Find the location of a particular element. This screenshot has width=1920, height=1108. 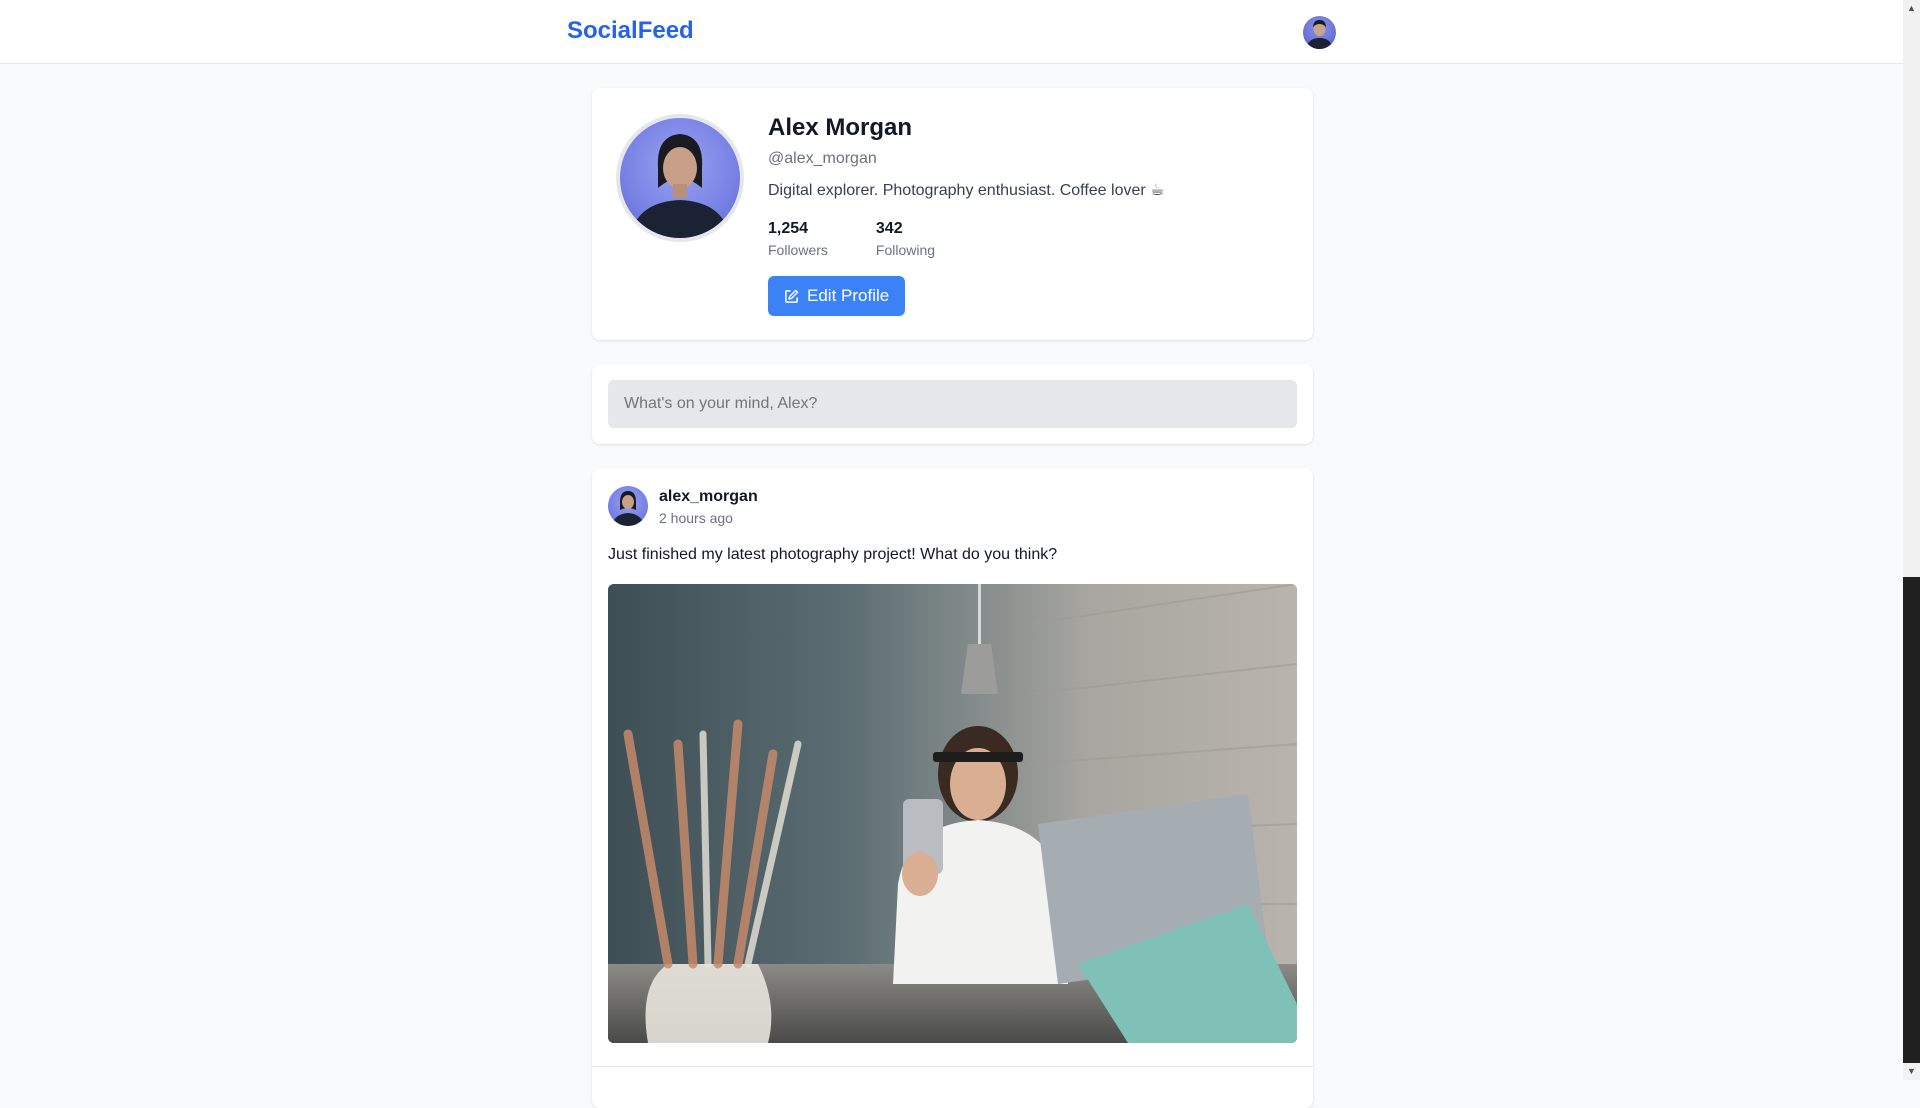

profile-avatar is located at coordinates (680, 178).